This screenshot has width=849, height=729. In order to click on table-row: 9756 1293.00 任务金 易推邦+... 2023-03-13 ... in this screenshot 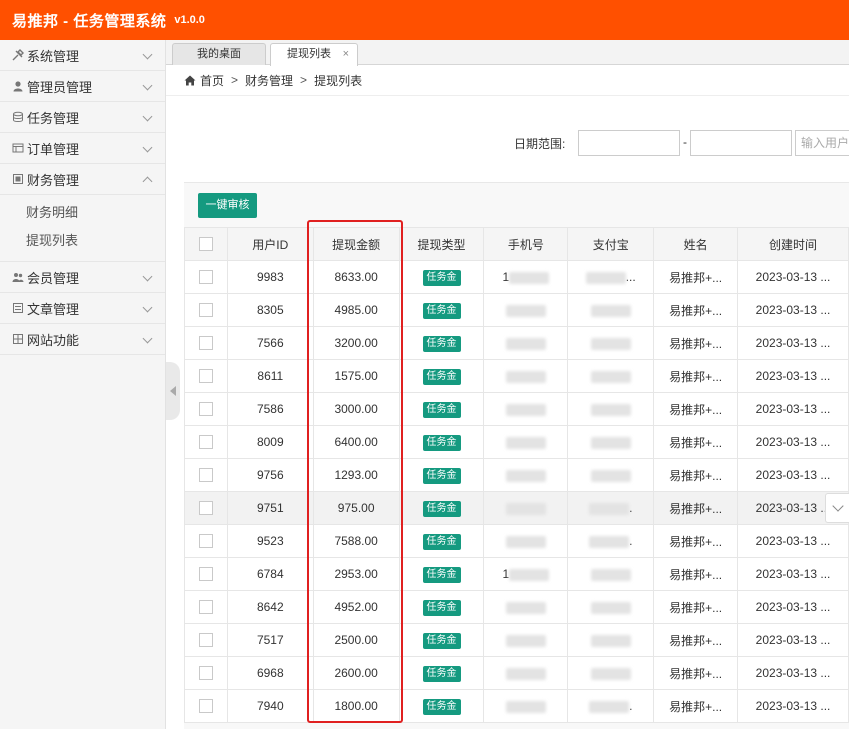, I will do `click(516, 475)`.